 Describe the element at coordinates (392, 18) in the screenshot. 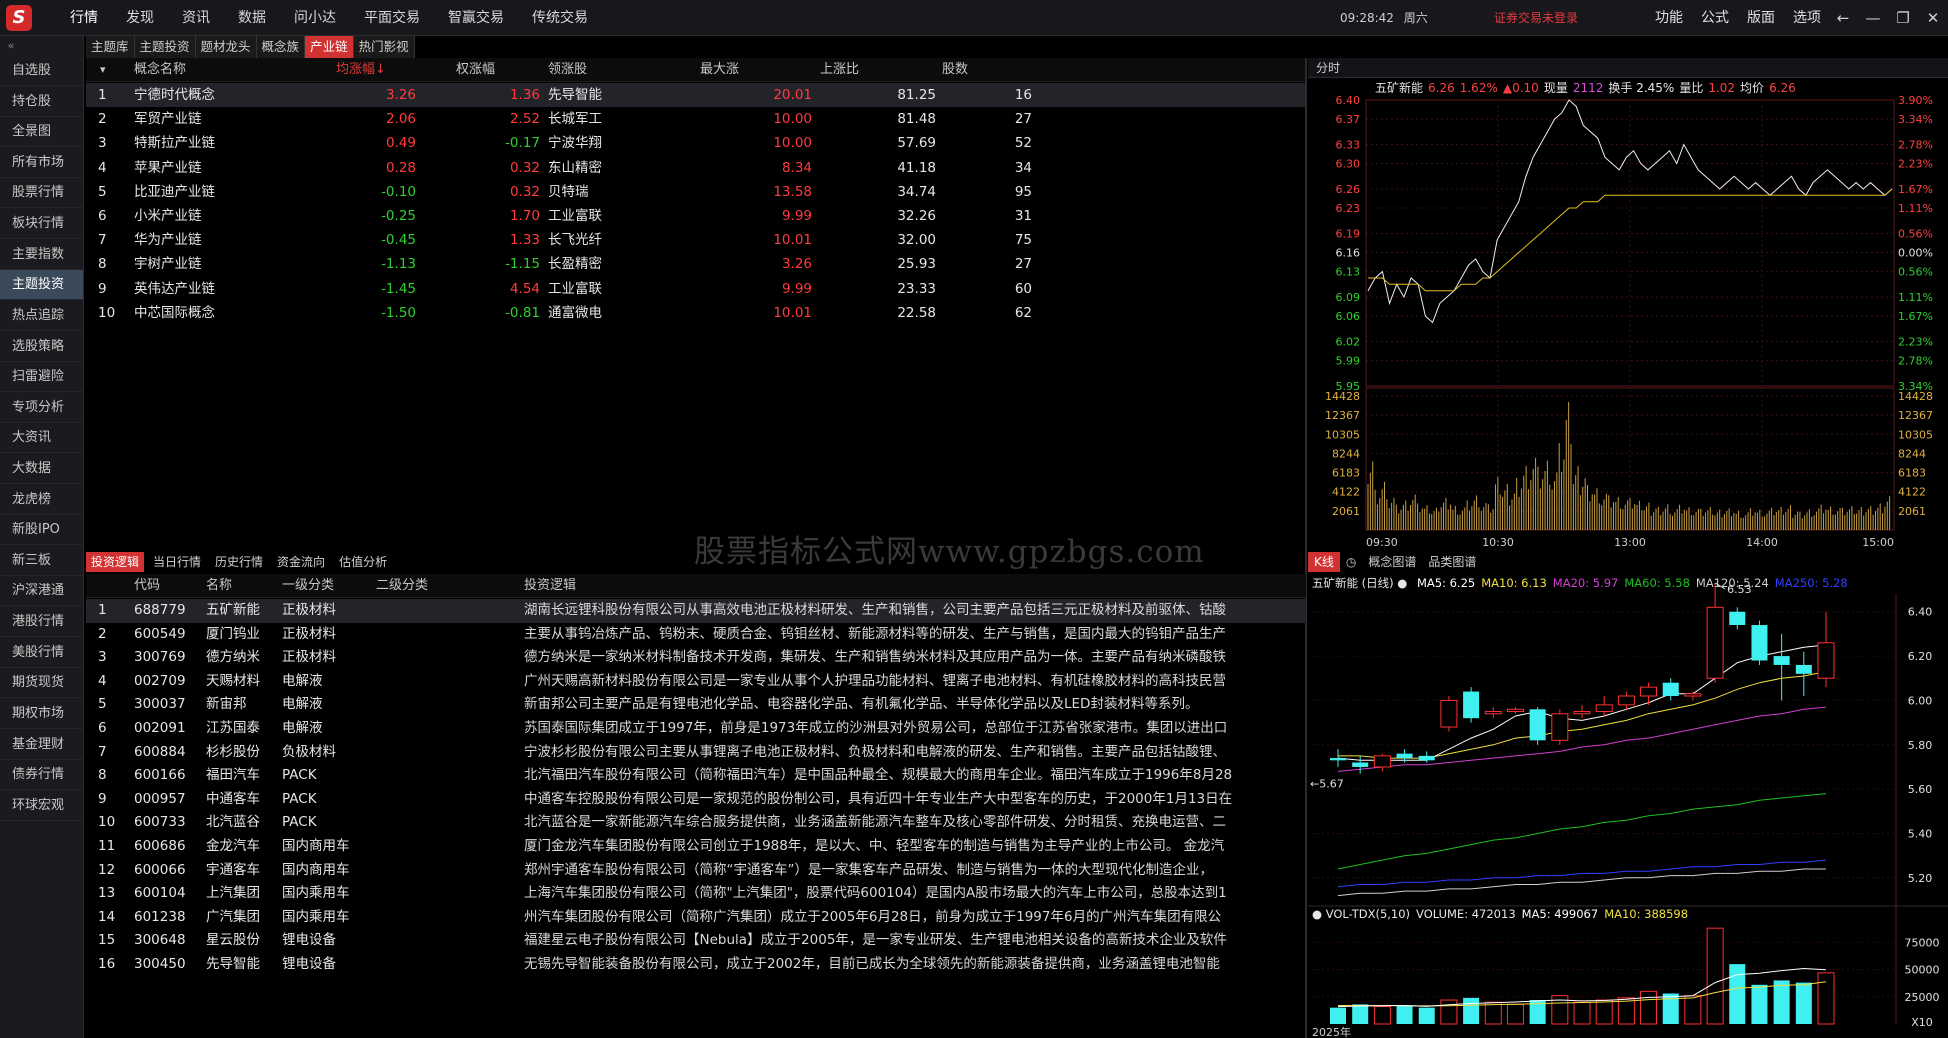

I see `menu-item: 平面交易` at that location.